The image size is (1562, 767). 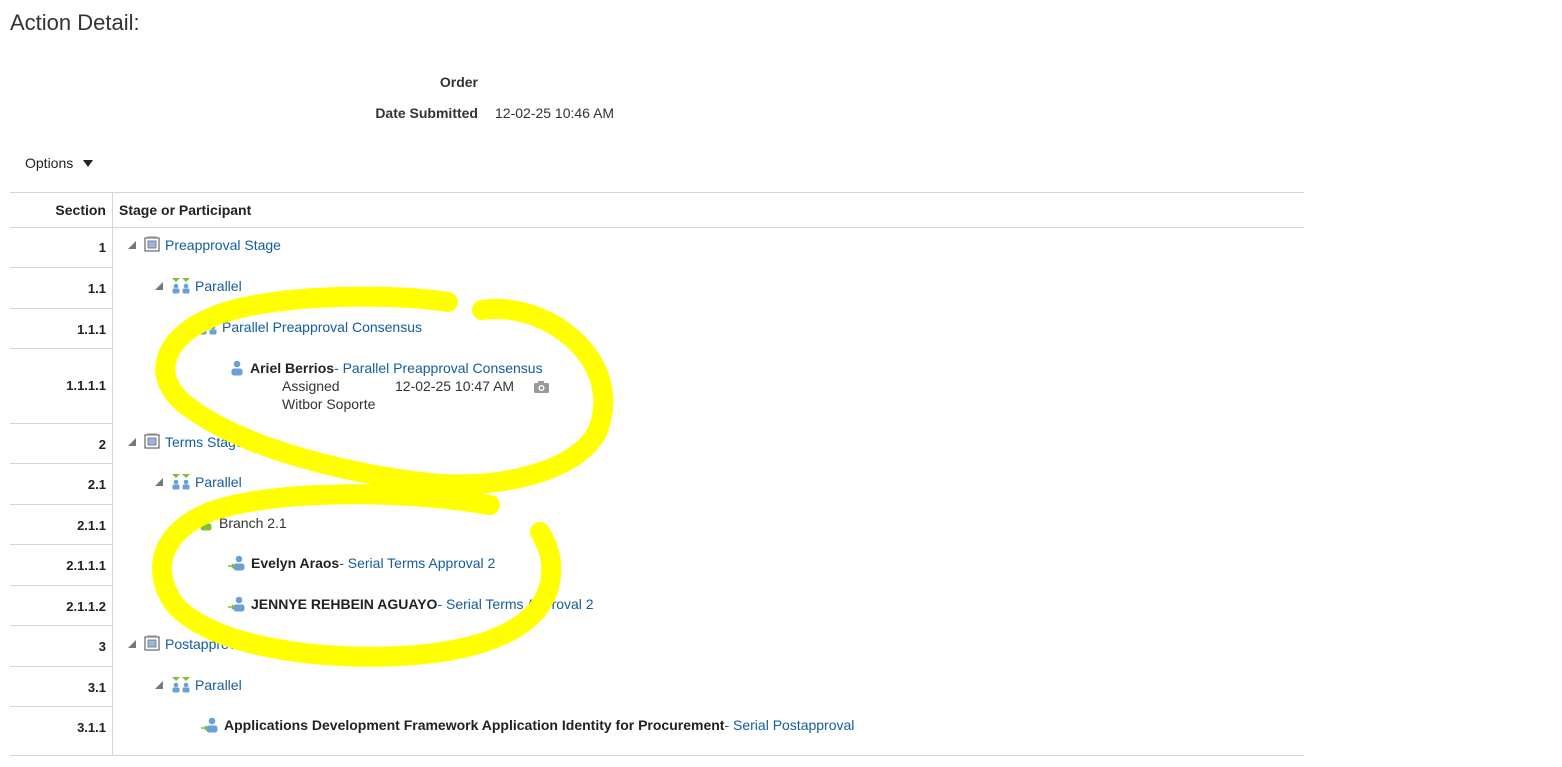 What do you see at coordinates (329, 404) in the screenshot?
I see `participant-organization: Witbor Soporte` at bounding box center [329, 404].